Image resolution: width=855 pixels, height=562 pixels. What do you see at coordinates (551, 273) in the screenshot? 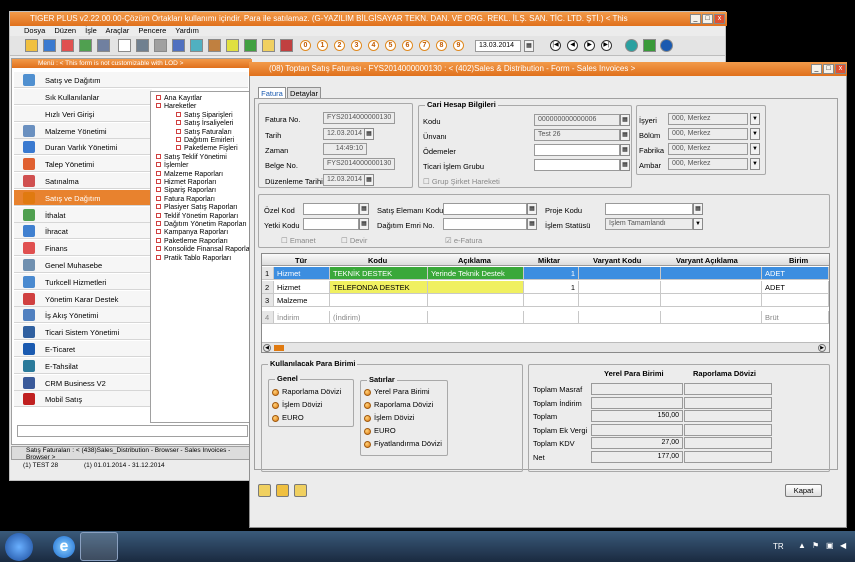
I see `grid-cell-miktar: 1` at bounding box center [551, 273].